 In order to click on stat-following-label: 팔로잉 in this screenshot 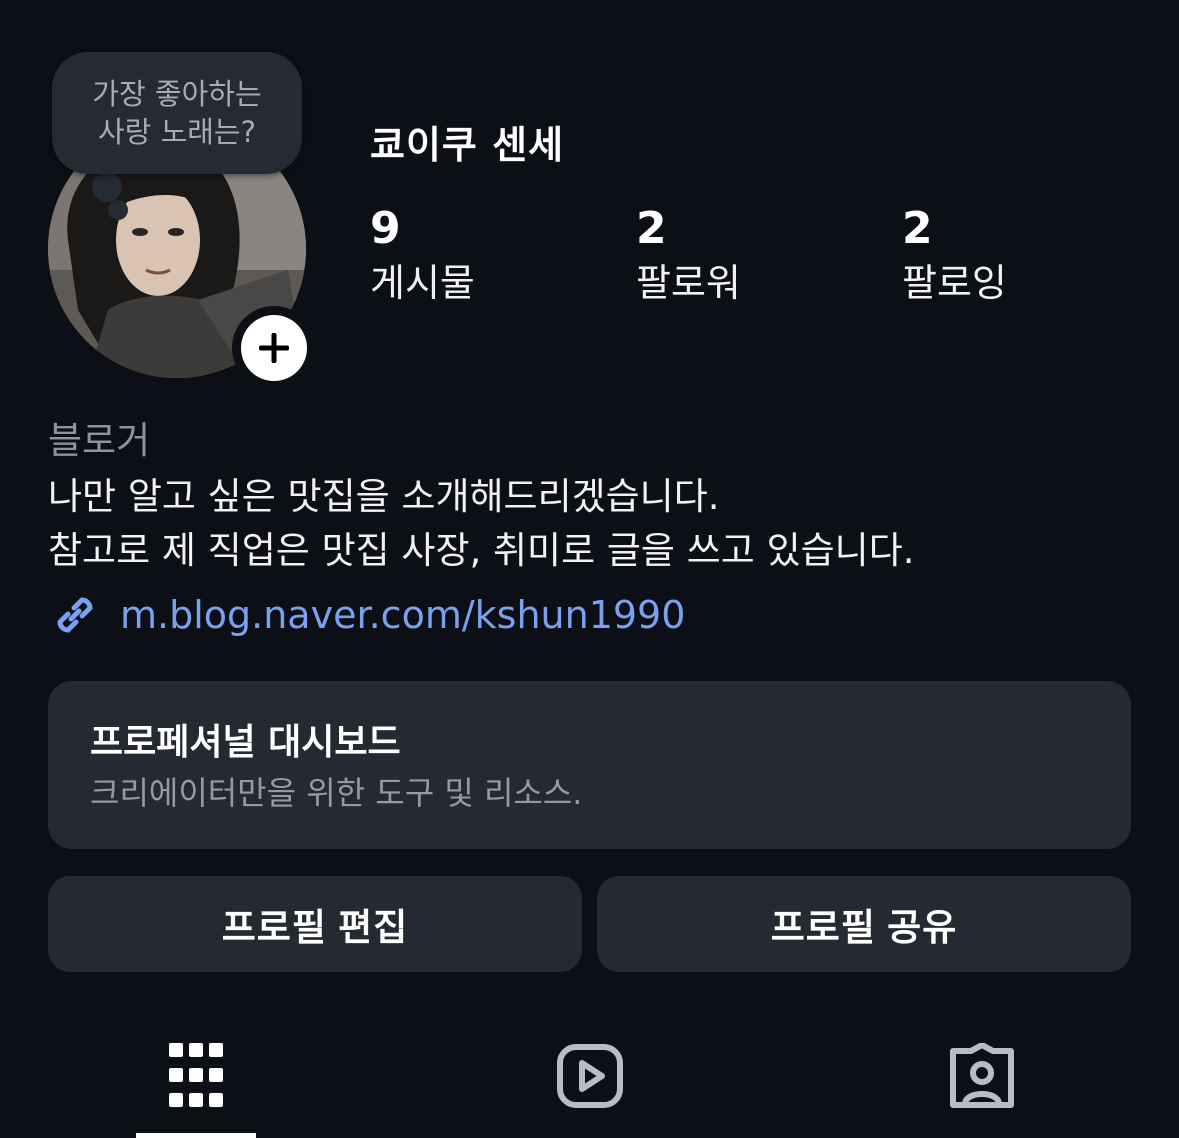, I will do `click(954, 283)`.